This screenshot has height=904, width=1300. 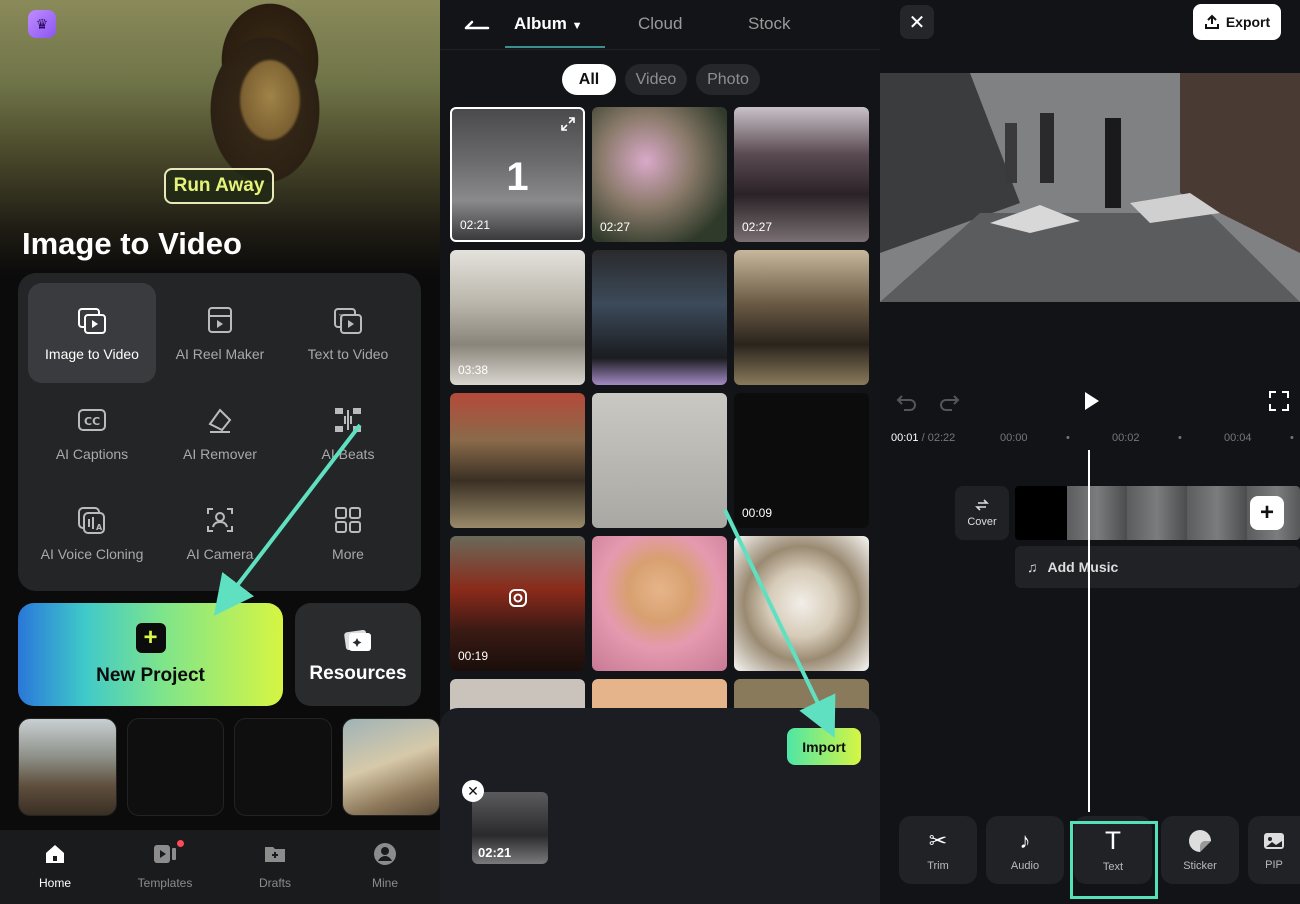 I want to click on expand-icon, so click(x=568, y=124).